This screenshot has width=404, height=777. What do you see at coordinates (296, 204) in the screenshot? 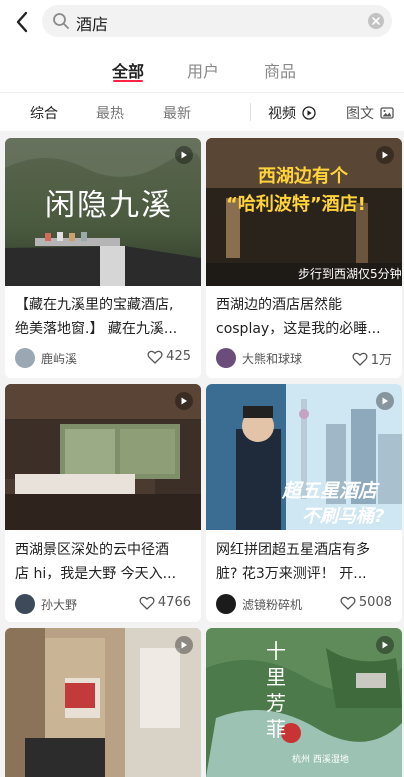
I see `thumbnail-overlay-text: “哈利波特”酒店!` at bounding box center [296, 204].